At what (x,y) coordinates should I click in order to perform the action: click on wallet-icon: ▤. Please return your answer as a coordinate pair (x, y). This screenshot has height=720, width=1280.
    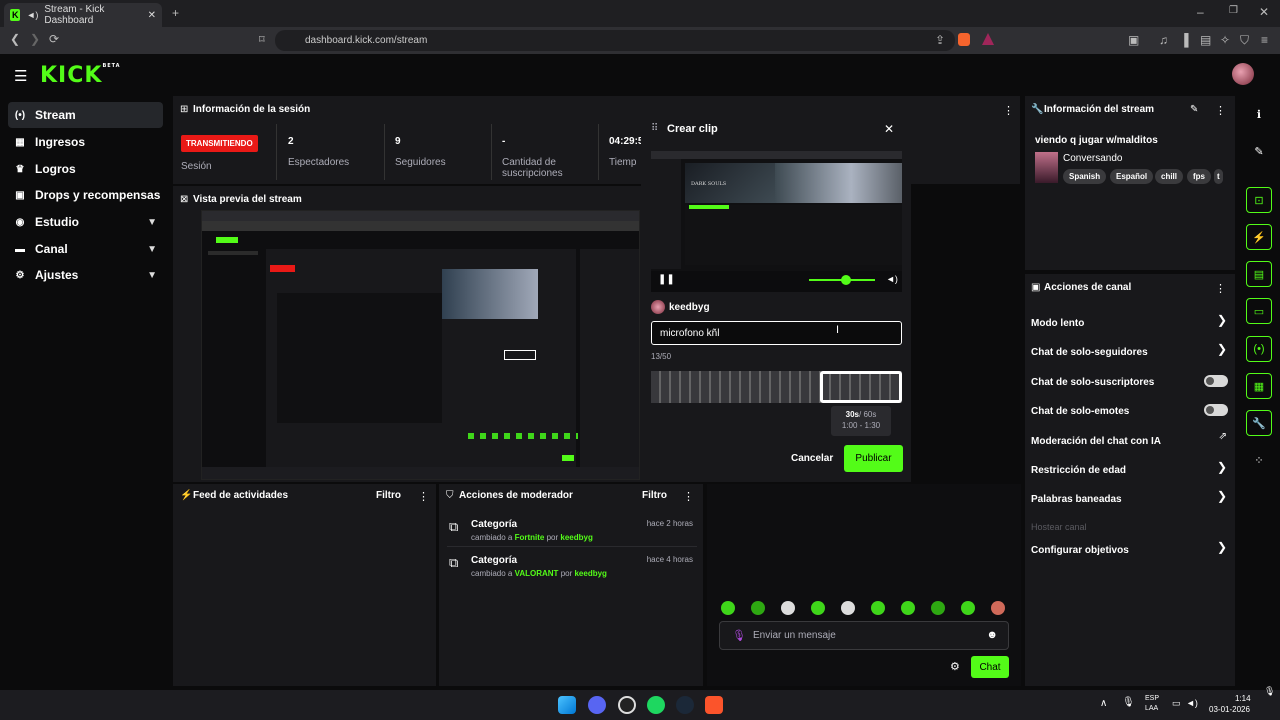
    Looking at the image, I should click on (1205, 40).